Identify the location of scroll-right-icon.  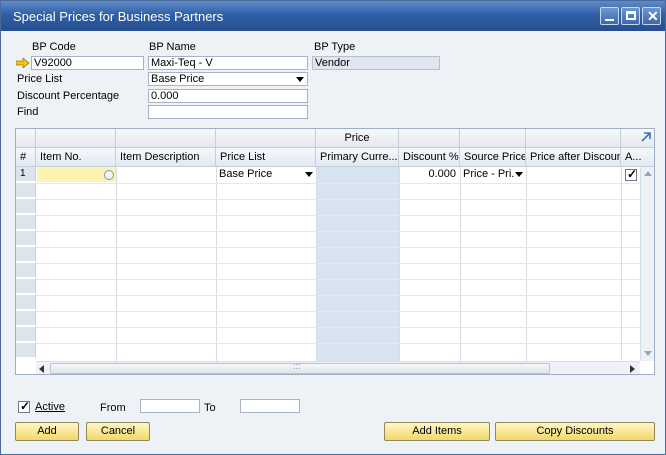
(632, 369).